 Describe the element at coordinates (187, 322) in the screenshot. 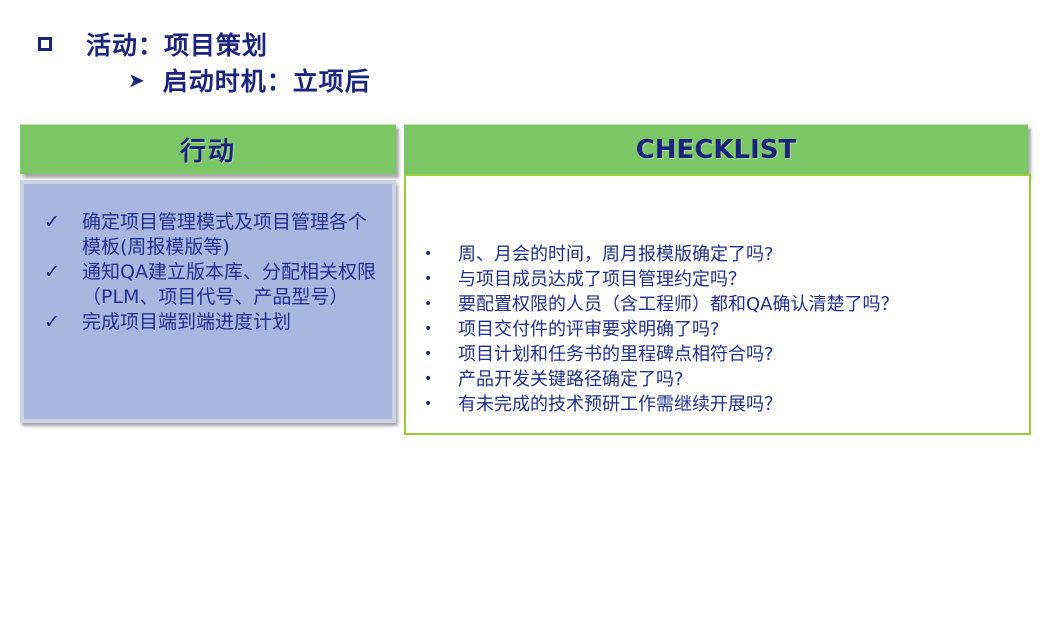

I see `action-item-text: 完成项目端到端进度计划` at that location.